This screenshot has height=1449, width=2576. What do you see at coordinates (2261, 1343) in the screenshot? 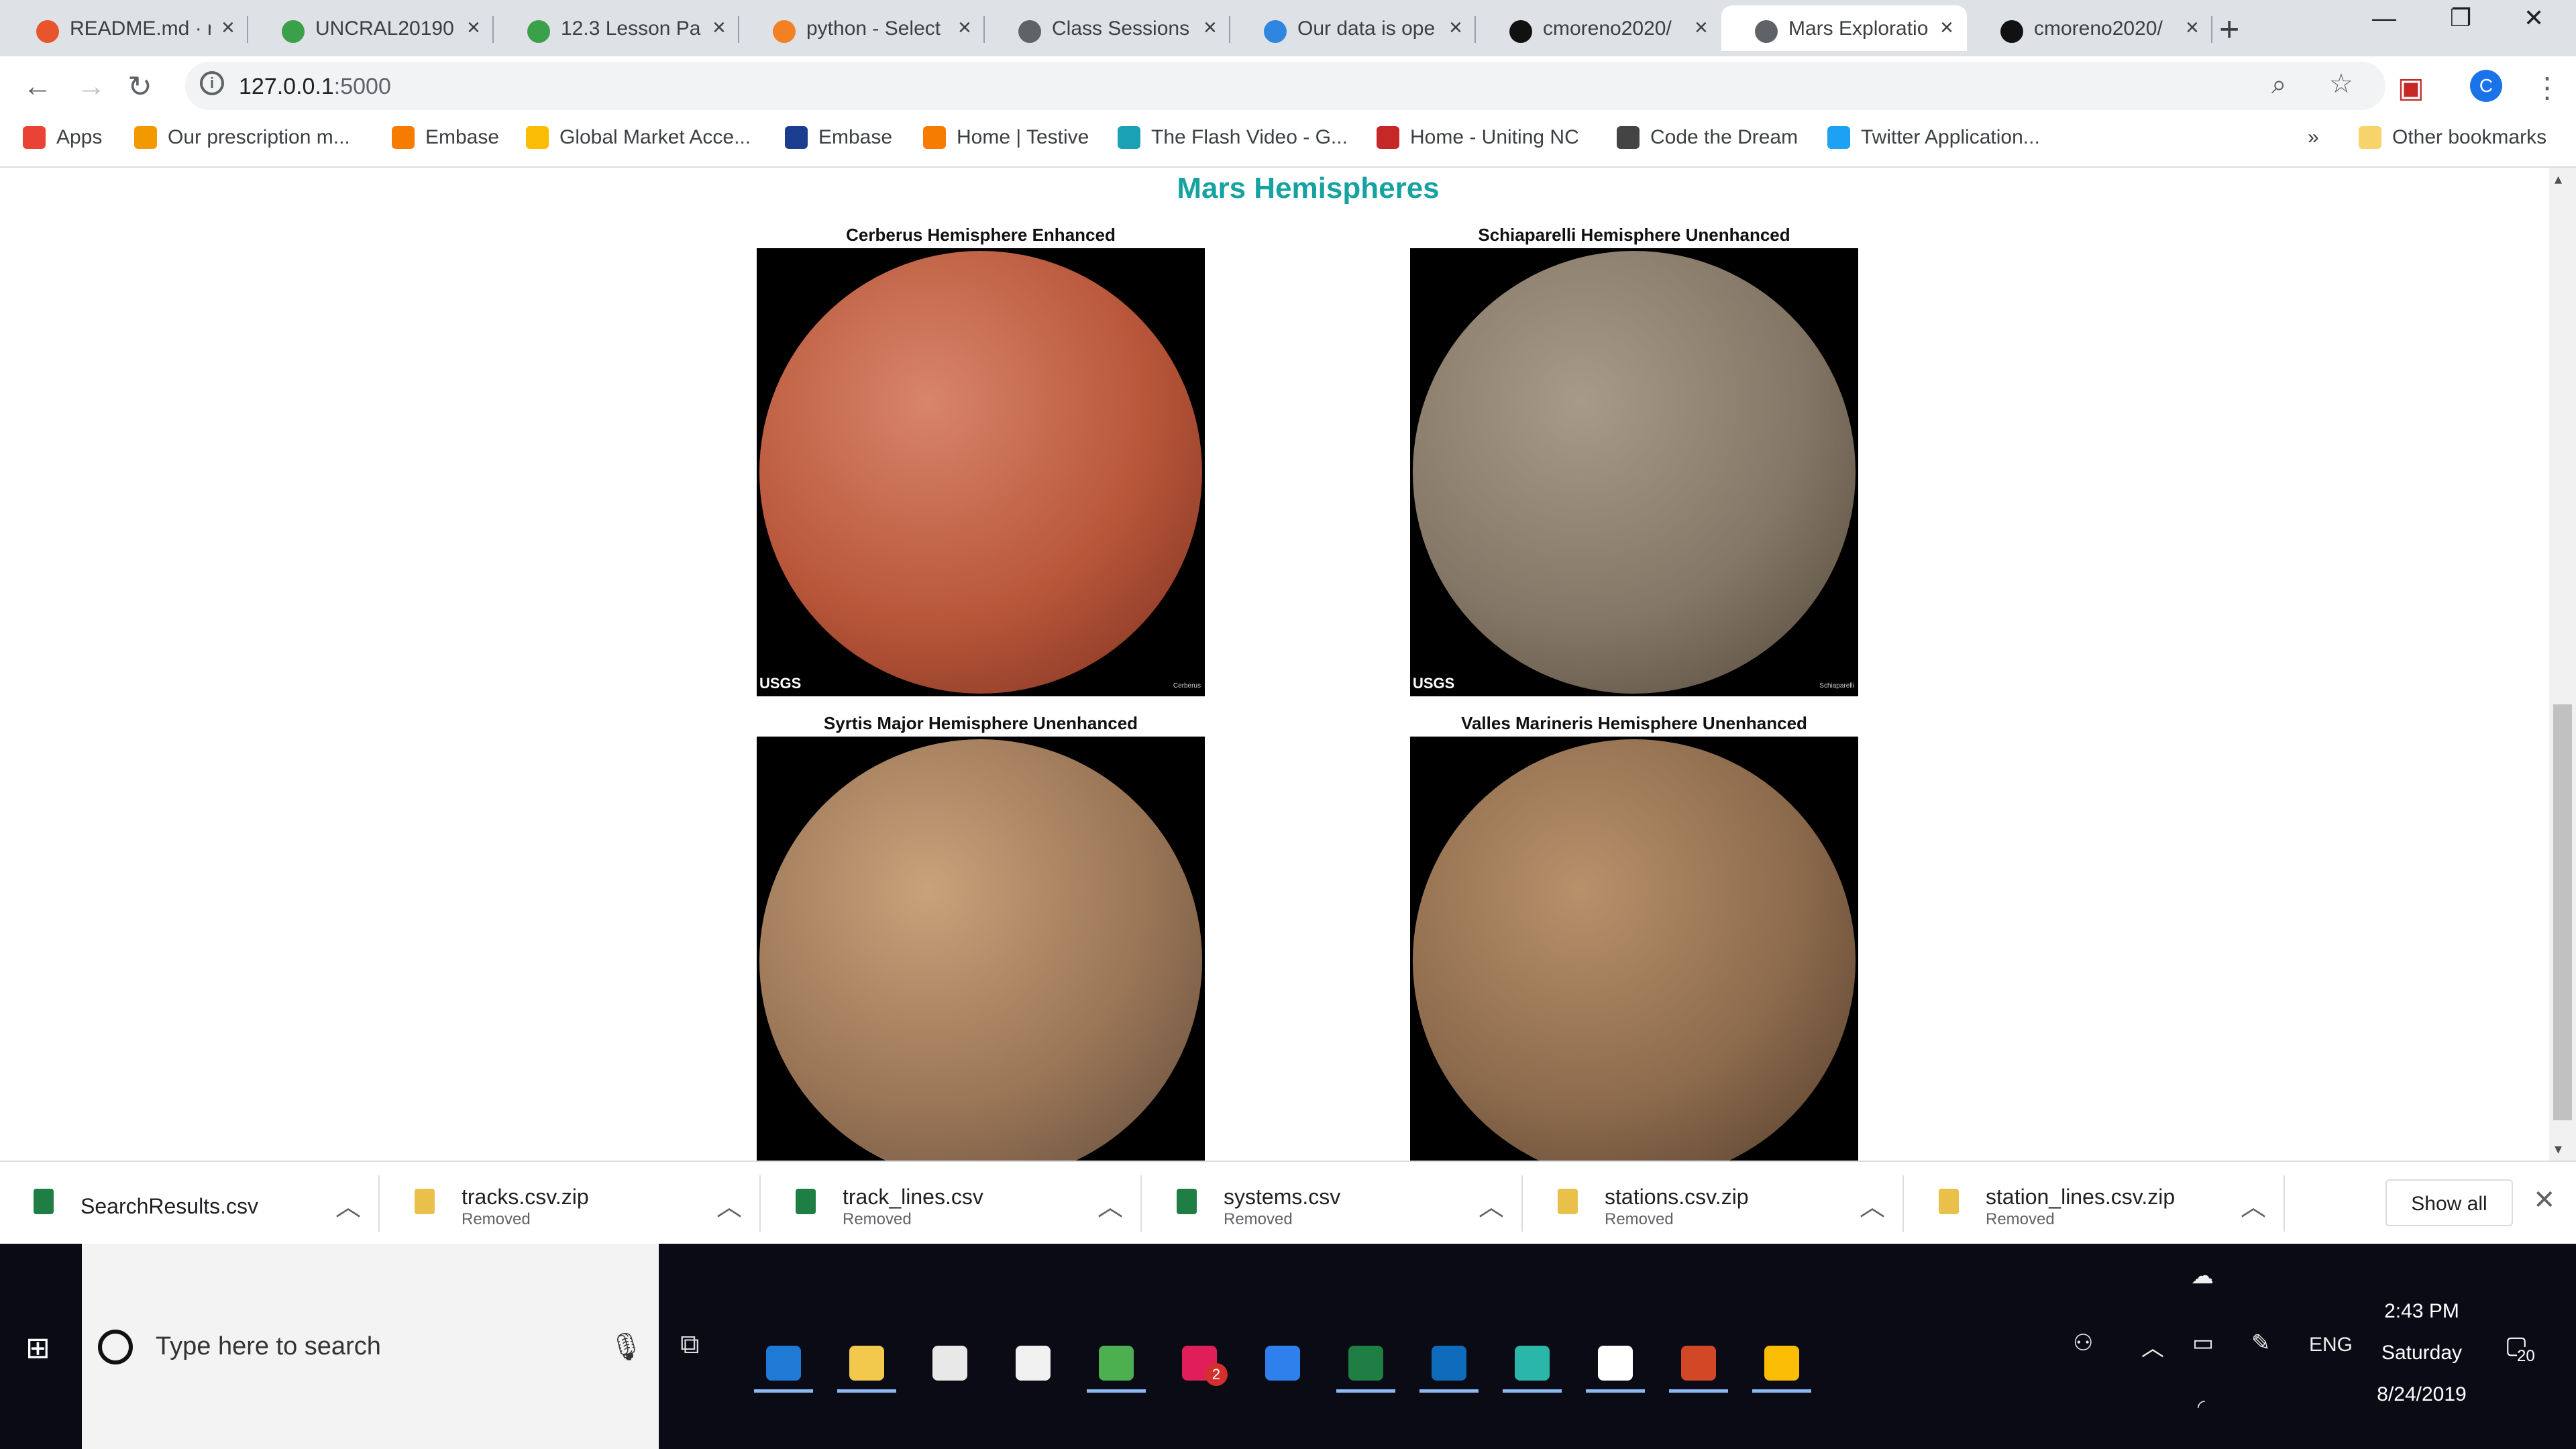
I see `pen-icon: ✎` at bounding box center [2261, 1343].